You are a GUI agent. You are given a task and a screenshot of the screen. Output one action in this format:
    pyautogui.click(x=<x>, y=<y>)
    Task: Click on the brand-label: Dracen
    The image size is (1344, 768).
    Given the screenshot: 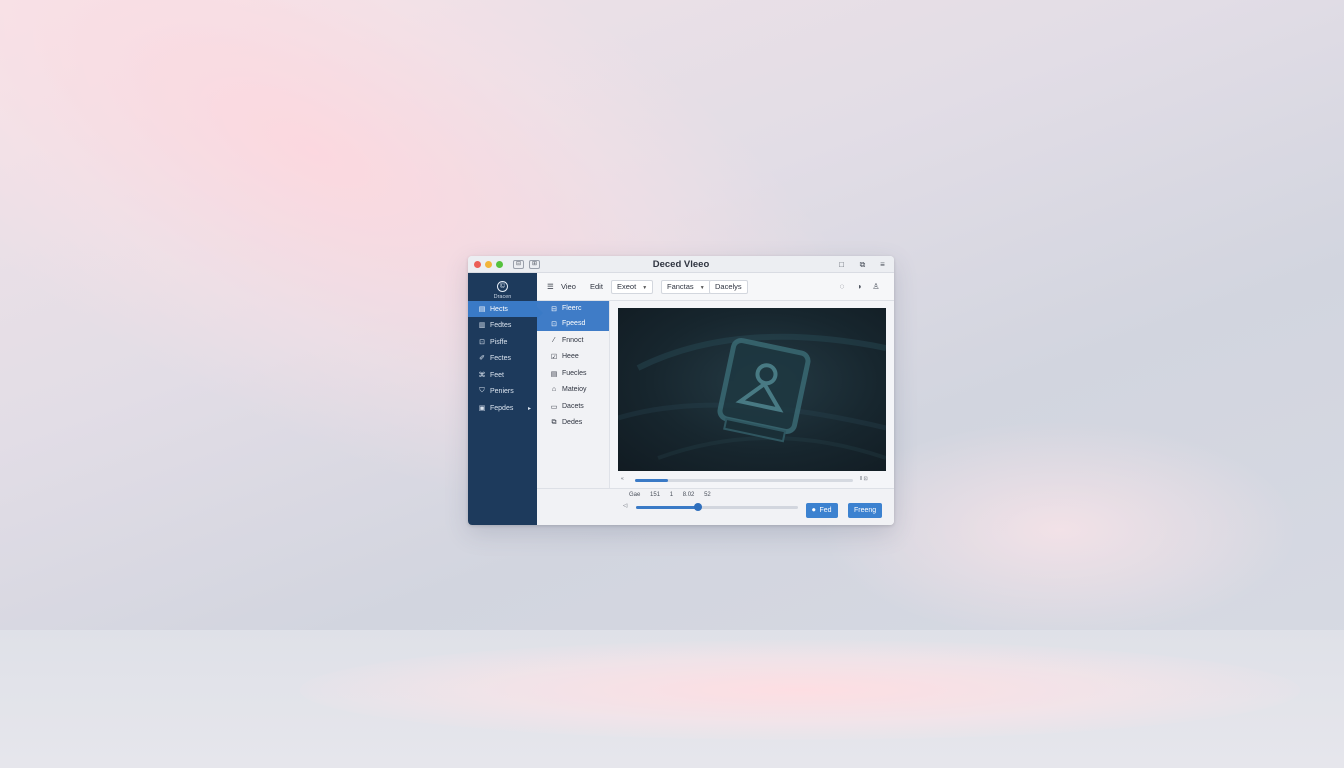 What is the action you would take?
    pyautogui.click(x=502, y=297)
    